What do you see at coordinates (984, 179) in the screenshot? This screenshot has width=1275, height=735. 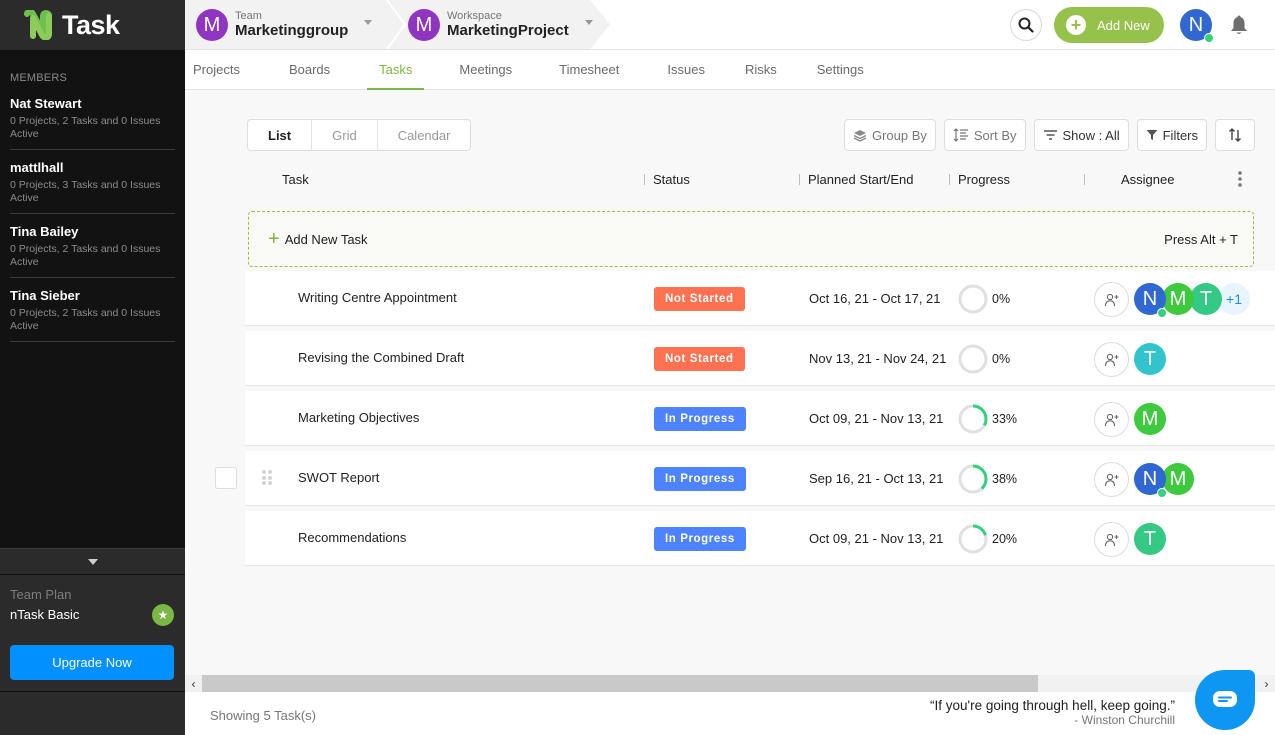 I see `column-progress: Progress` at bounding box center [984, 179].